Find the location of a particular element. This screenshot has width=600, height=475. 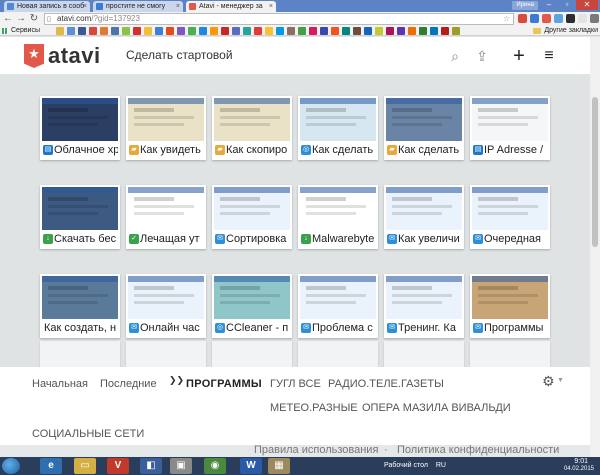

forward-icon: → is located at coordinates (21, 19).